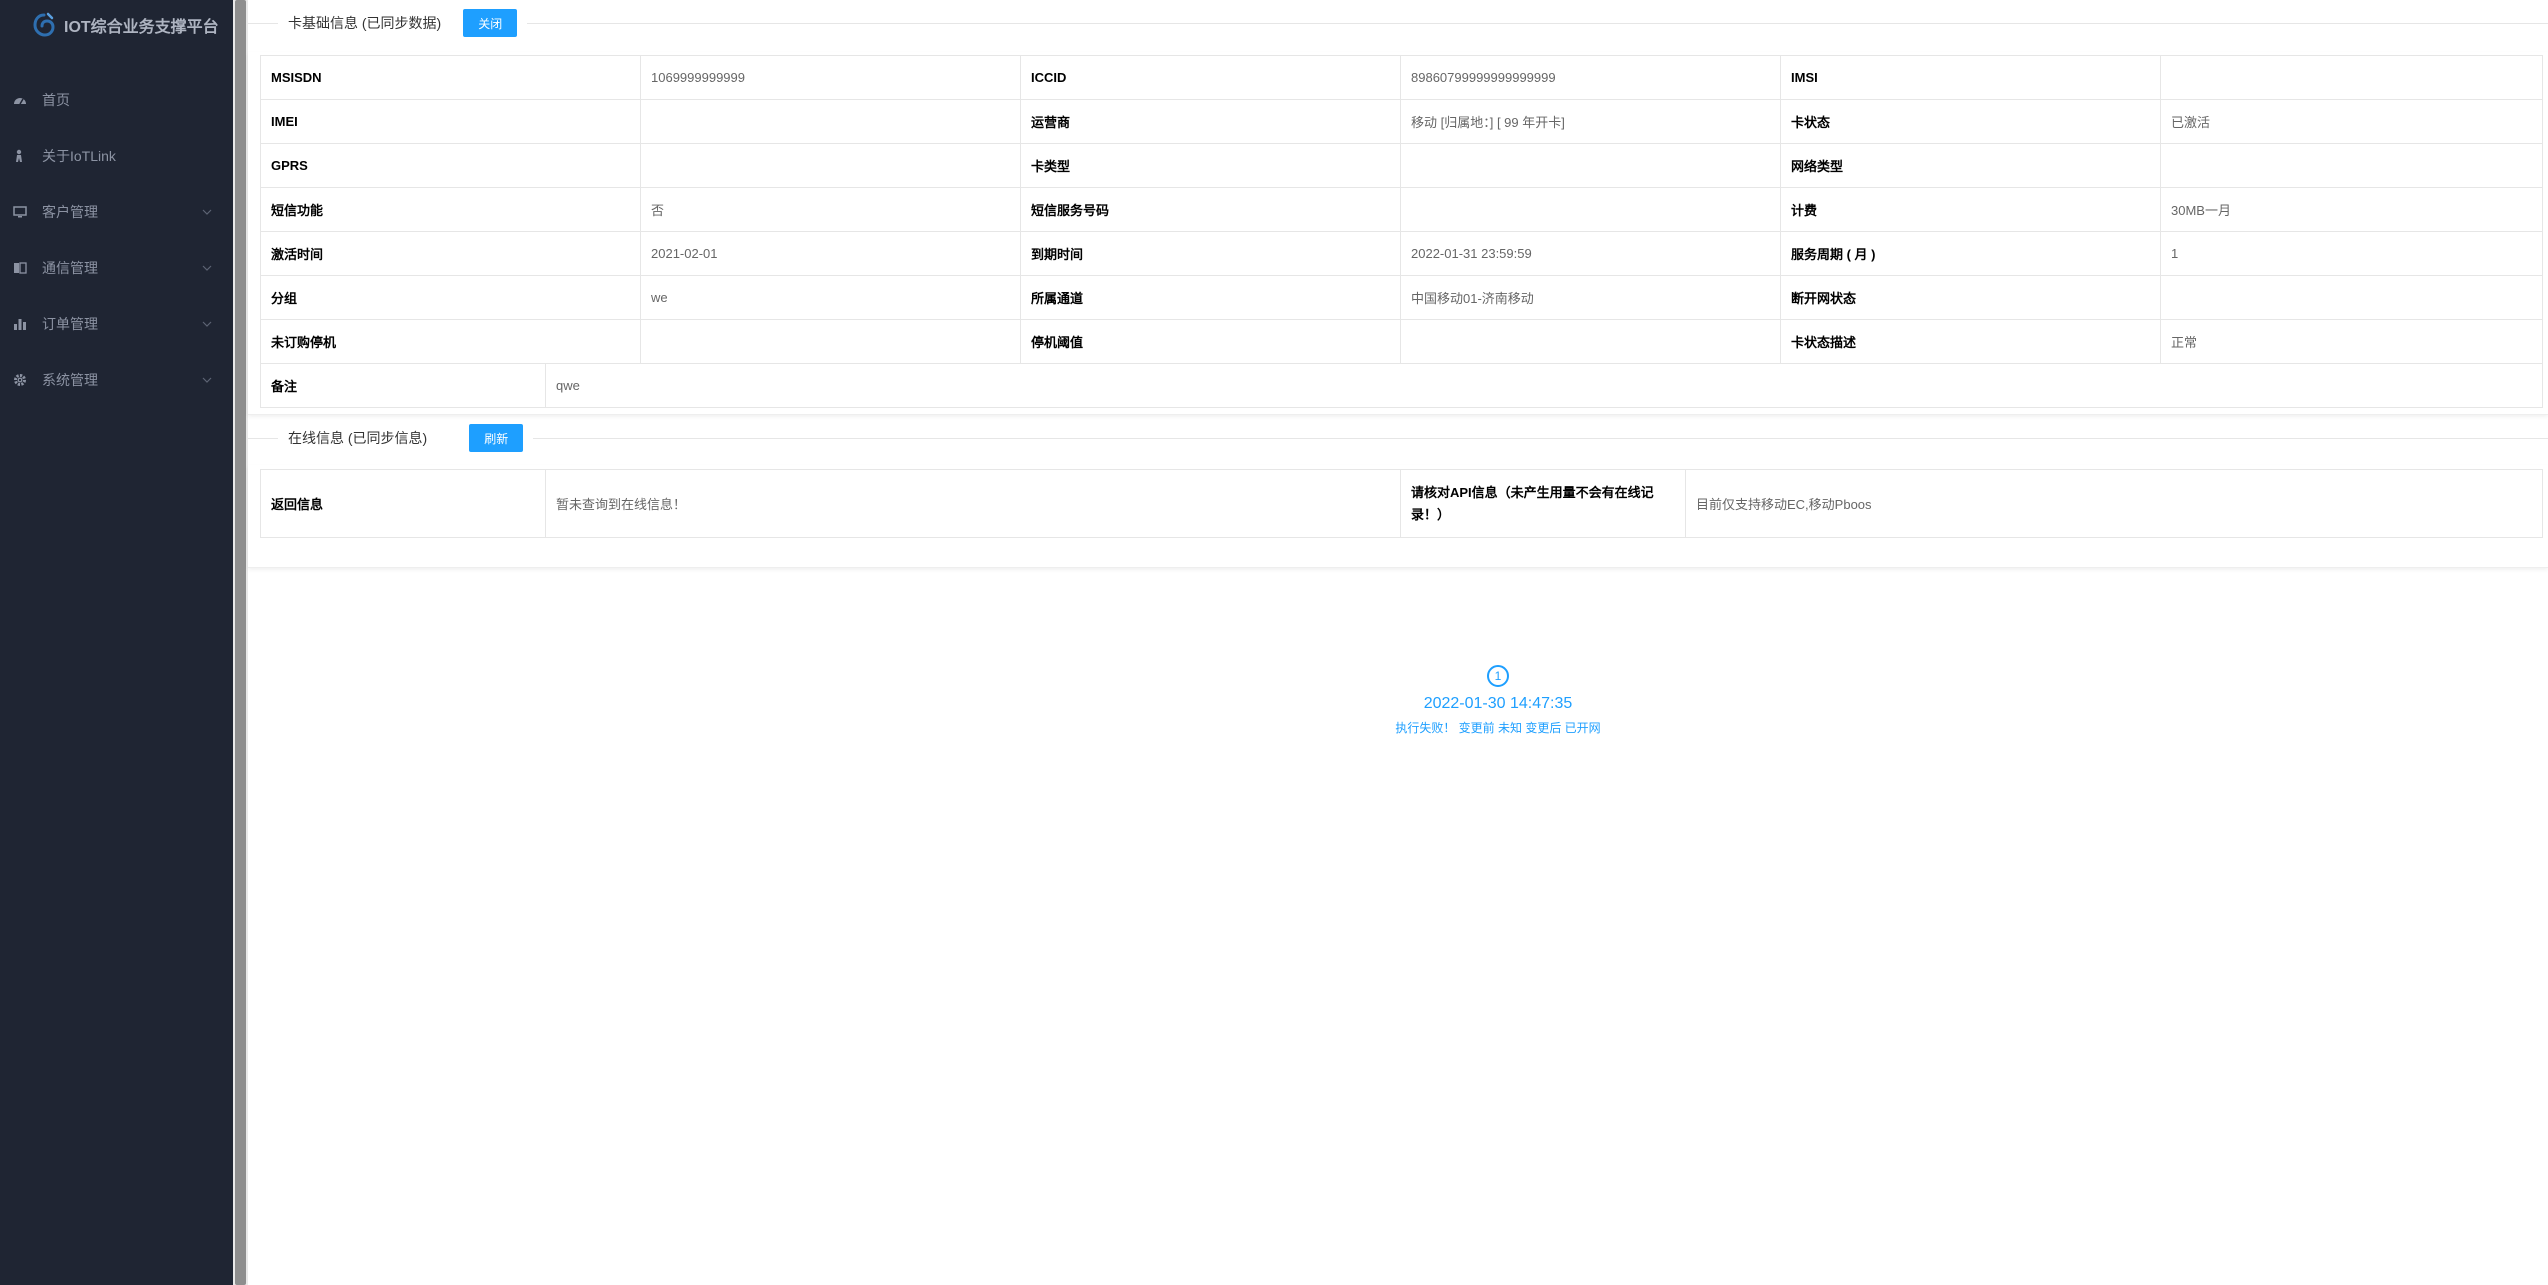 Image resolution: width=2548 pixels, height=1285 pixels. I want to click on bar-chart-icon, so click(20, 324).